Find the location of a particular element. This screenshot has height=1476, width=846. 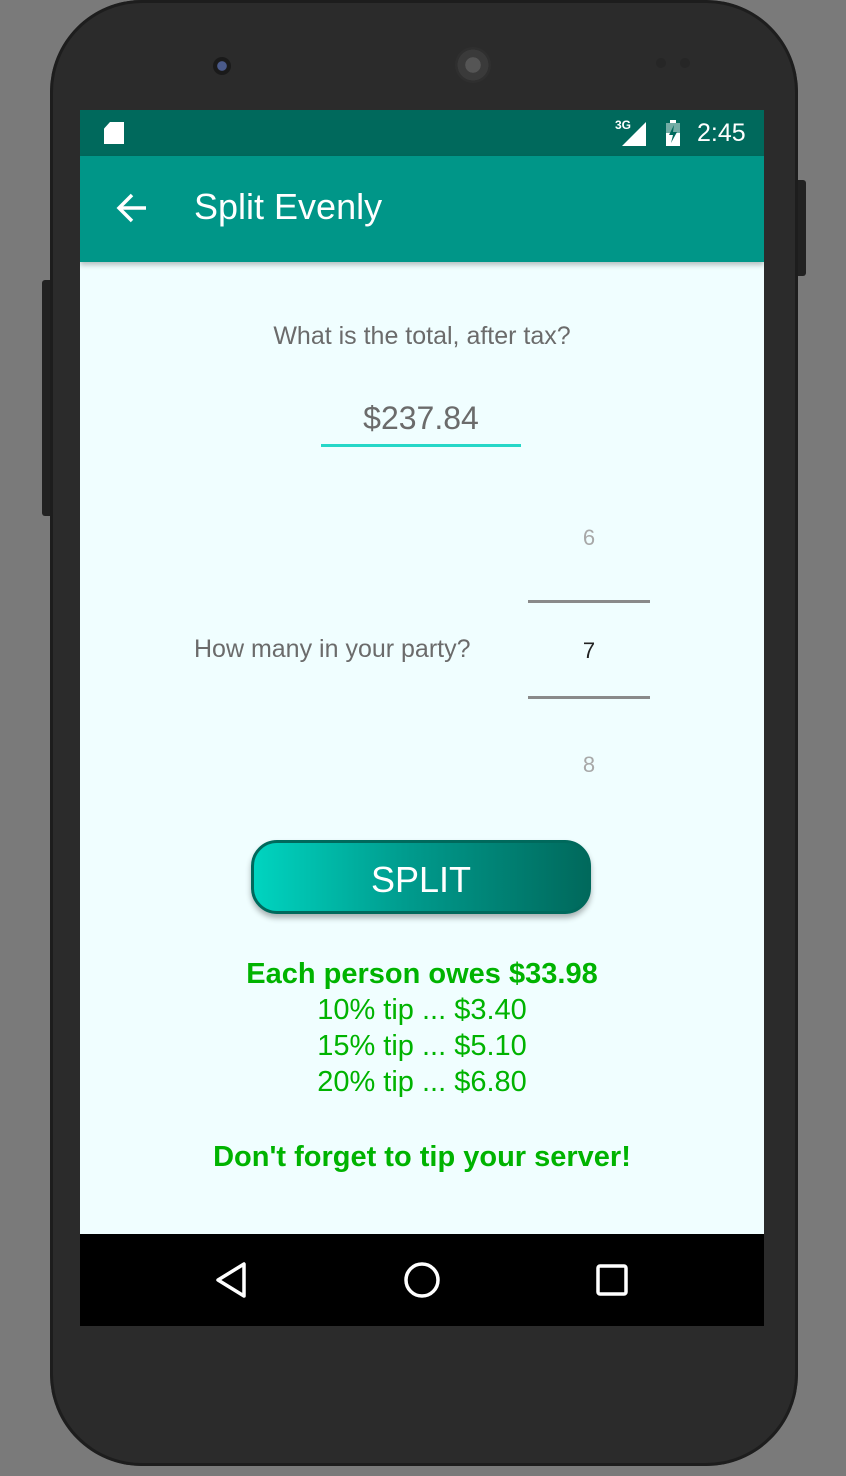

front-camera is located at coordinates (222, 66).